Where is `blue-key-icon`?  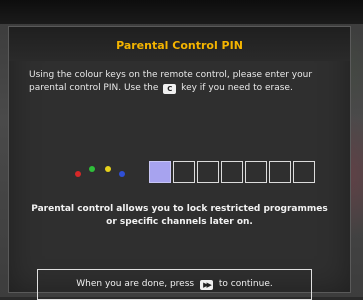 blue-key-icon is located at coordinates (122, 174).